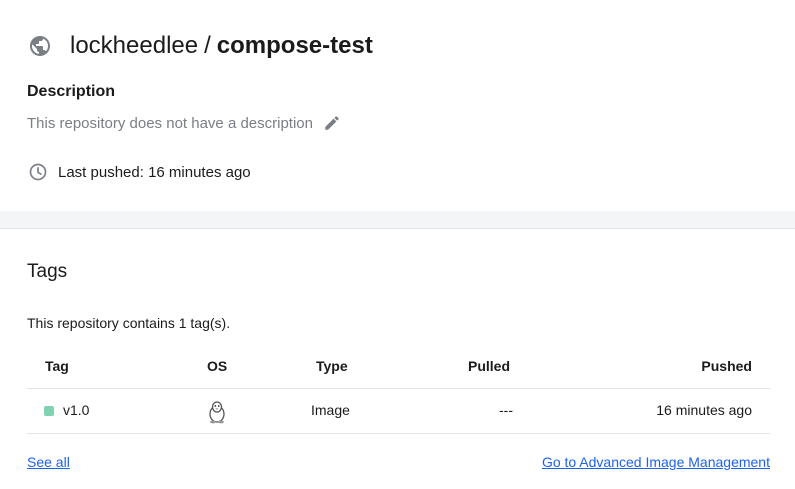 The width and height of the screenshot is (795, 489). I want to click on column-header-os: OS, so click(217, 366).